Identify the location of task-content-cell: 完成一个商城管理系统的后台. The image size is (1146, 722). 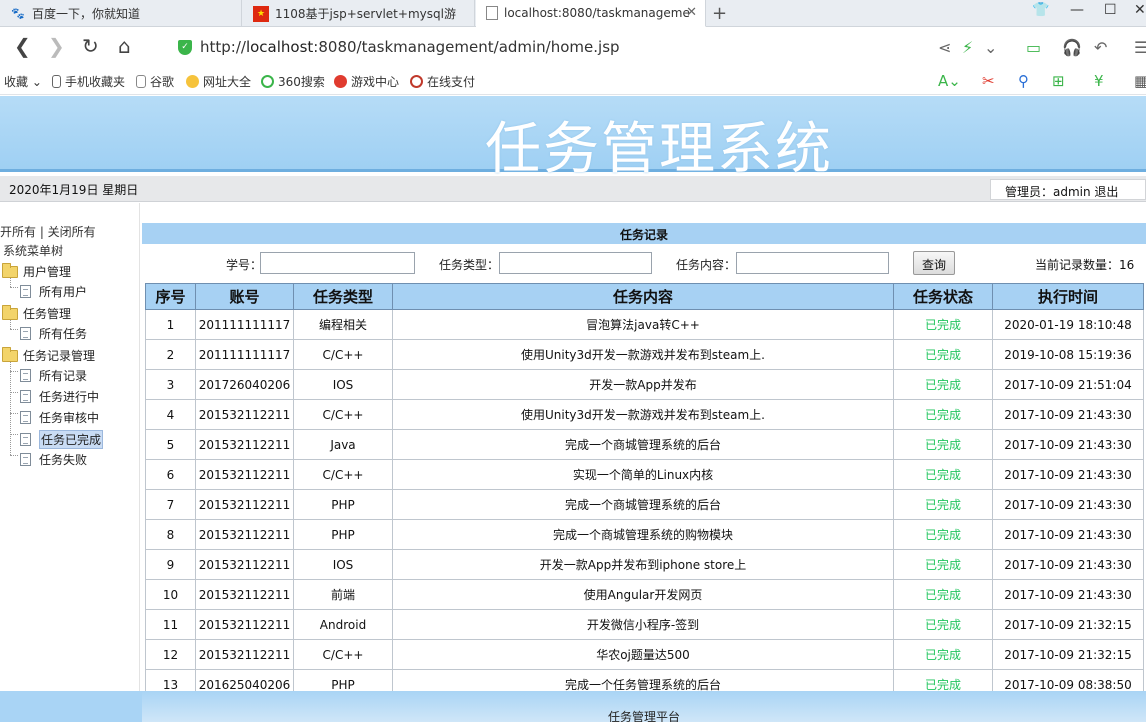
(643, 444).